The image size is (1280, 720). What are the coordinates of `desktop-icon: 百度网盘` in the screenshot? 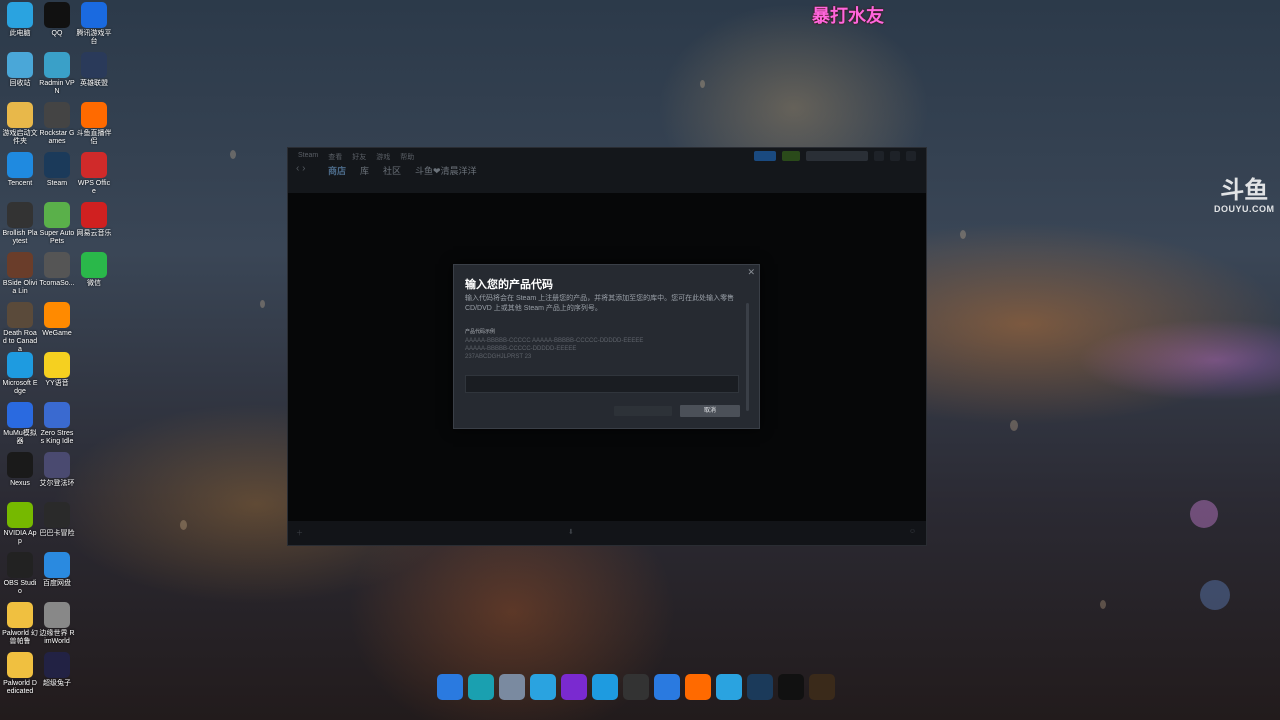 It's located at (57, 570).